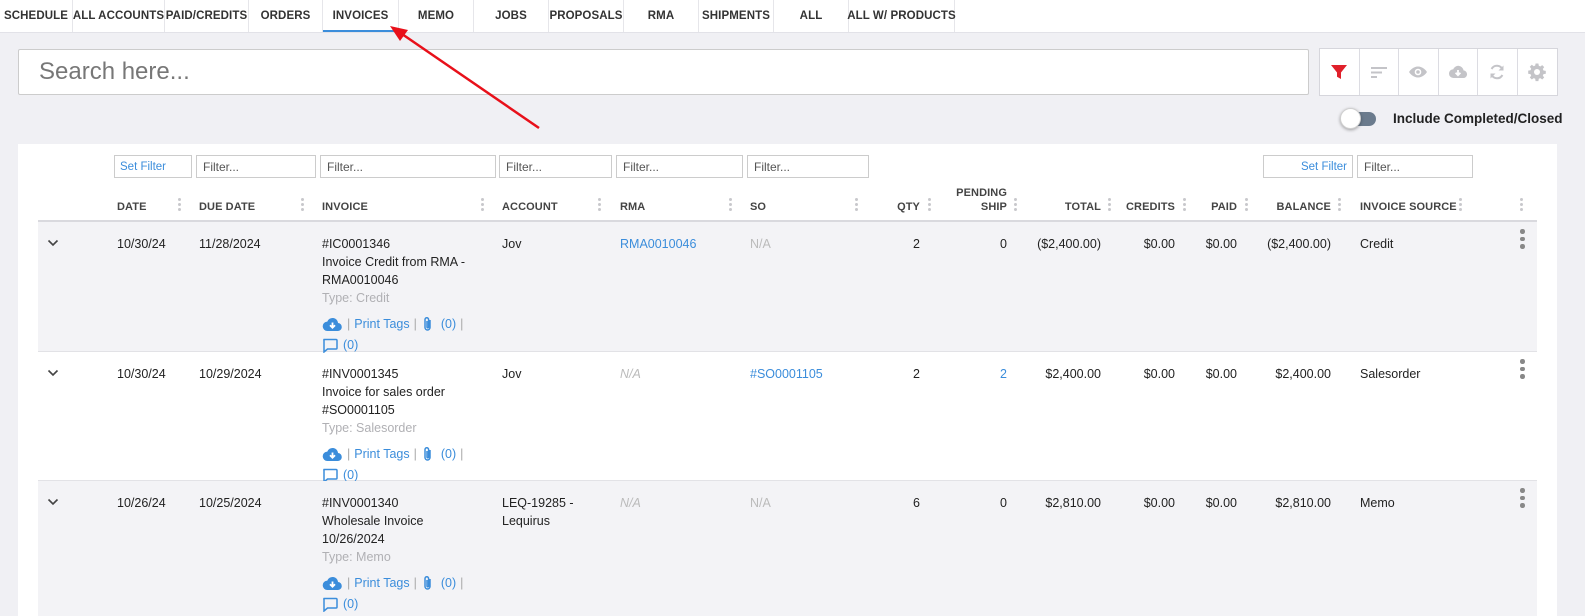 This screenshot has width=1585, height=616. I want to click on invoice-description: Invoice Credit from RMA -, so click(394, 262).